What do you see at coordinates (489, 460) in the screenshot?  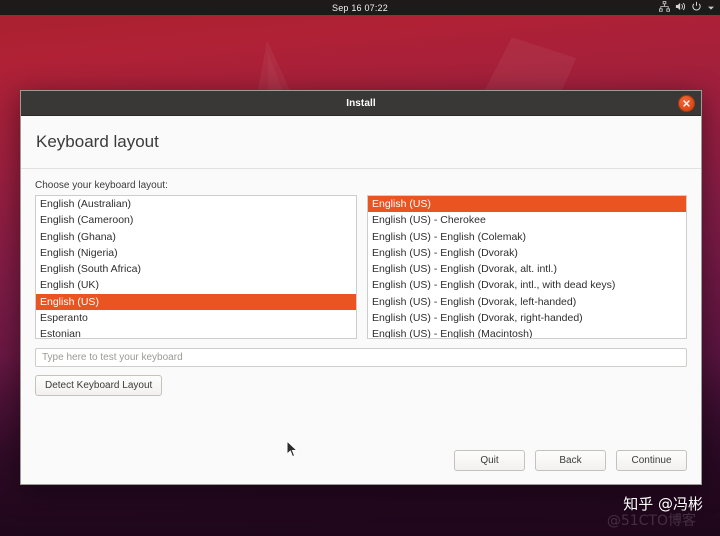 I see `quit-button: Quit` at bounding box center [489, 460].